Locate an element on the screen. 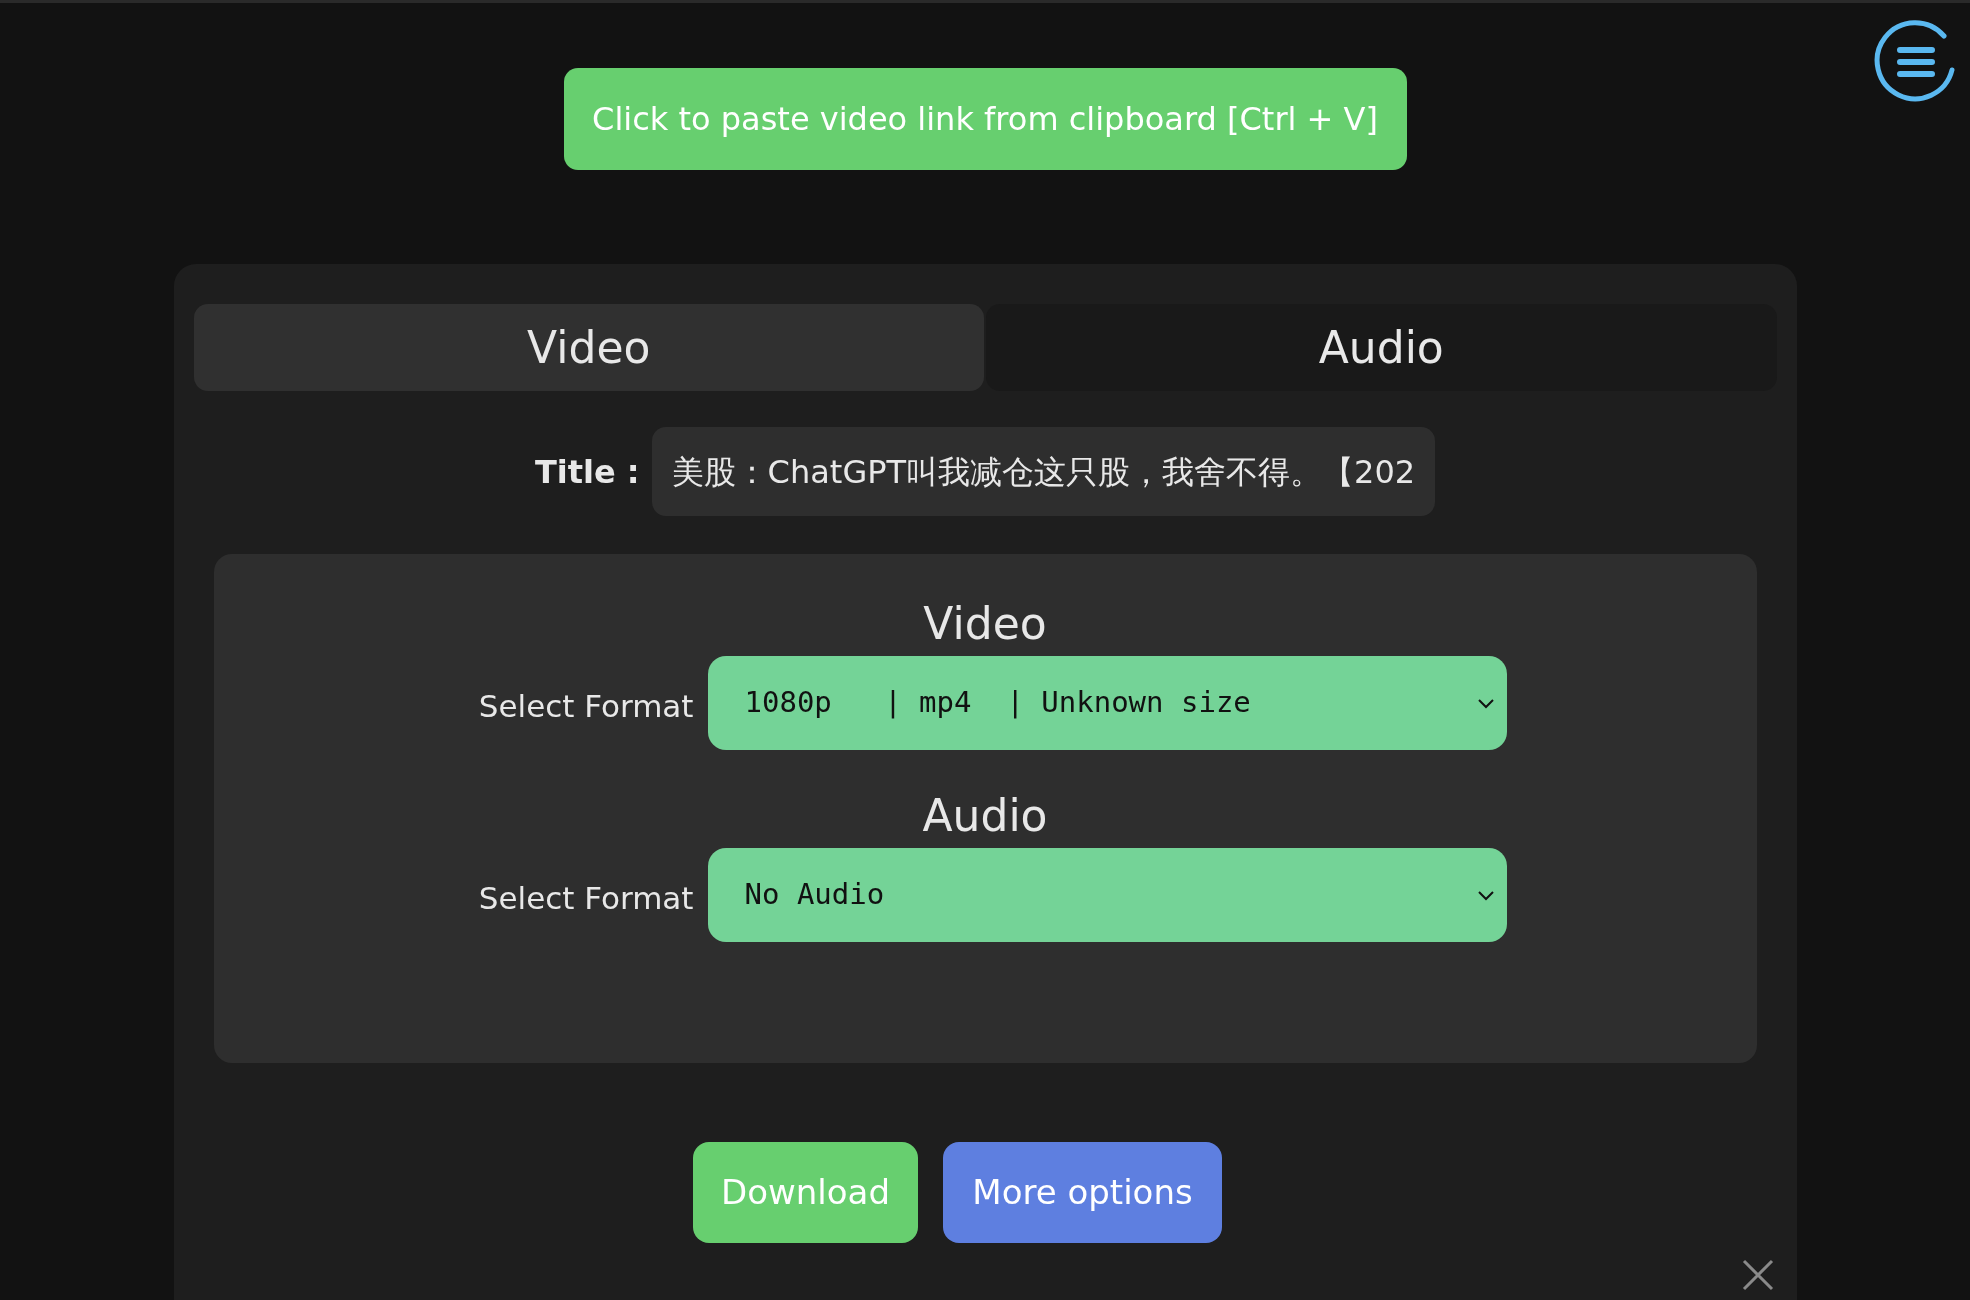 This screenshot has width=1970, height=1300. tab: Video is located at coordinates (588, 347).